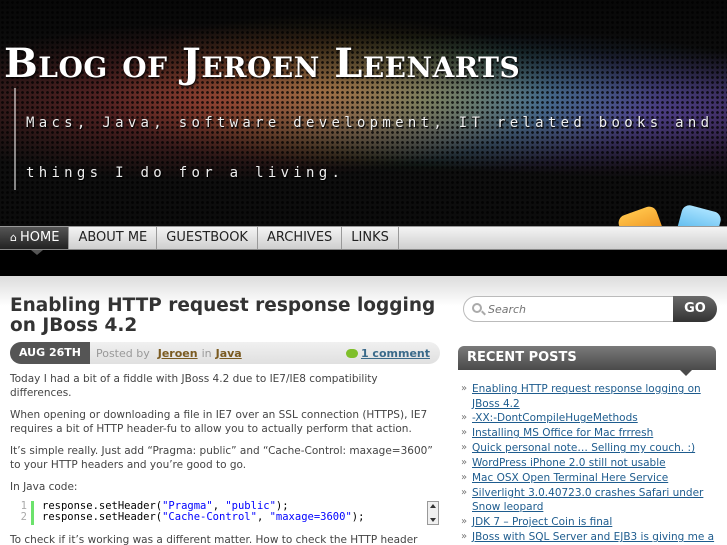 The width and height of the screenshot is (727, 545). Describe the element at coordinates (50, 353) in the screenshot. I see `post-date: AUG 26TH` at that location.